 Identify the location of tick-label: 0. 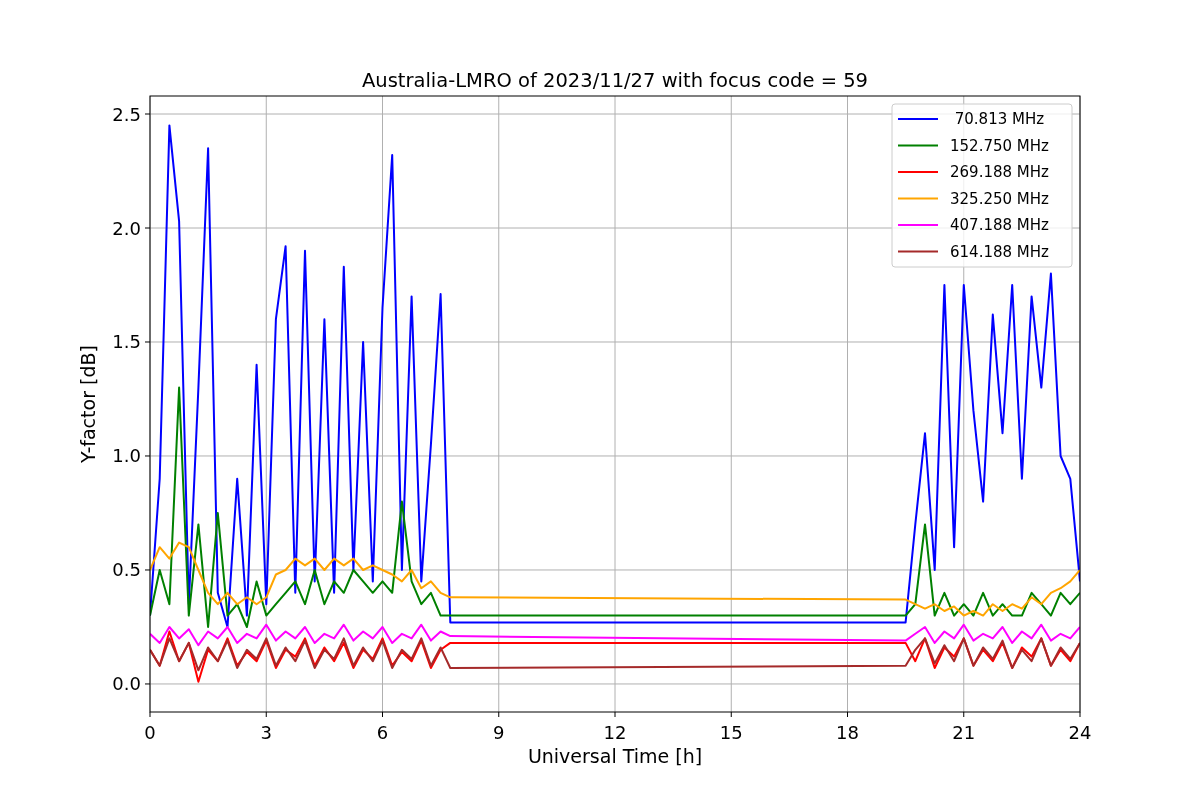
(150, 732).